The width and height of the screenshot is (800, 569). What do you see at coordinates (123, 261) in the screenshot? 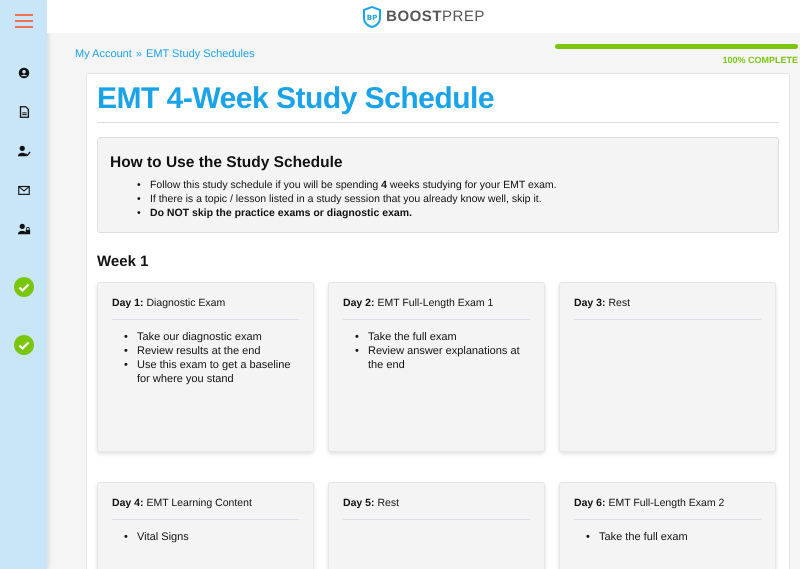
I see `week-heading: Week 1` at bounding box center [123, 261].